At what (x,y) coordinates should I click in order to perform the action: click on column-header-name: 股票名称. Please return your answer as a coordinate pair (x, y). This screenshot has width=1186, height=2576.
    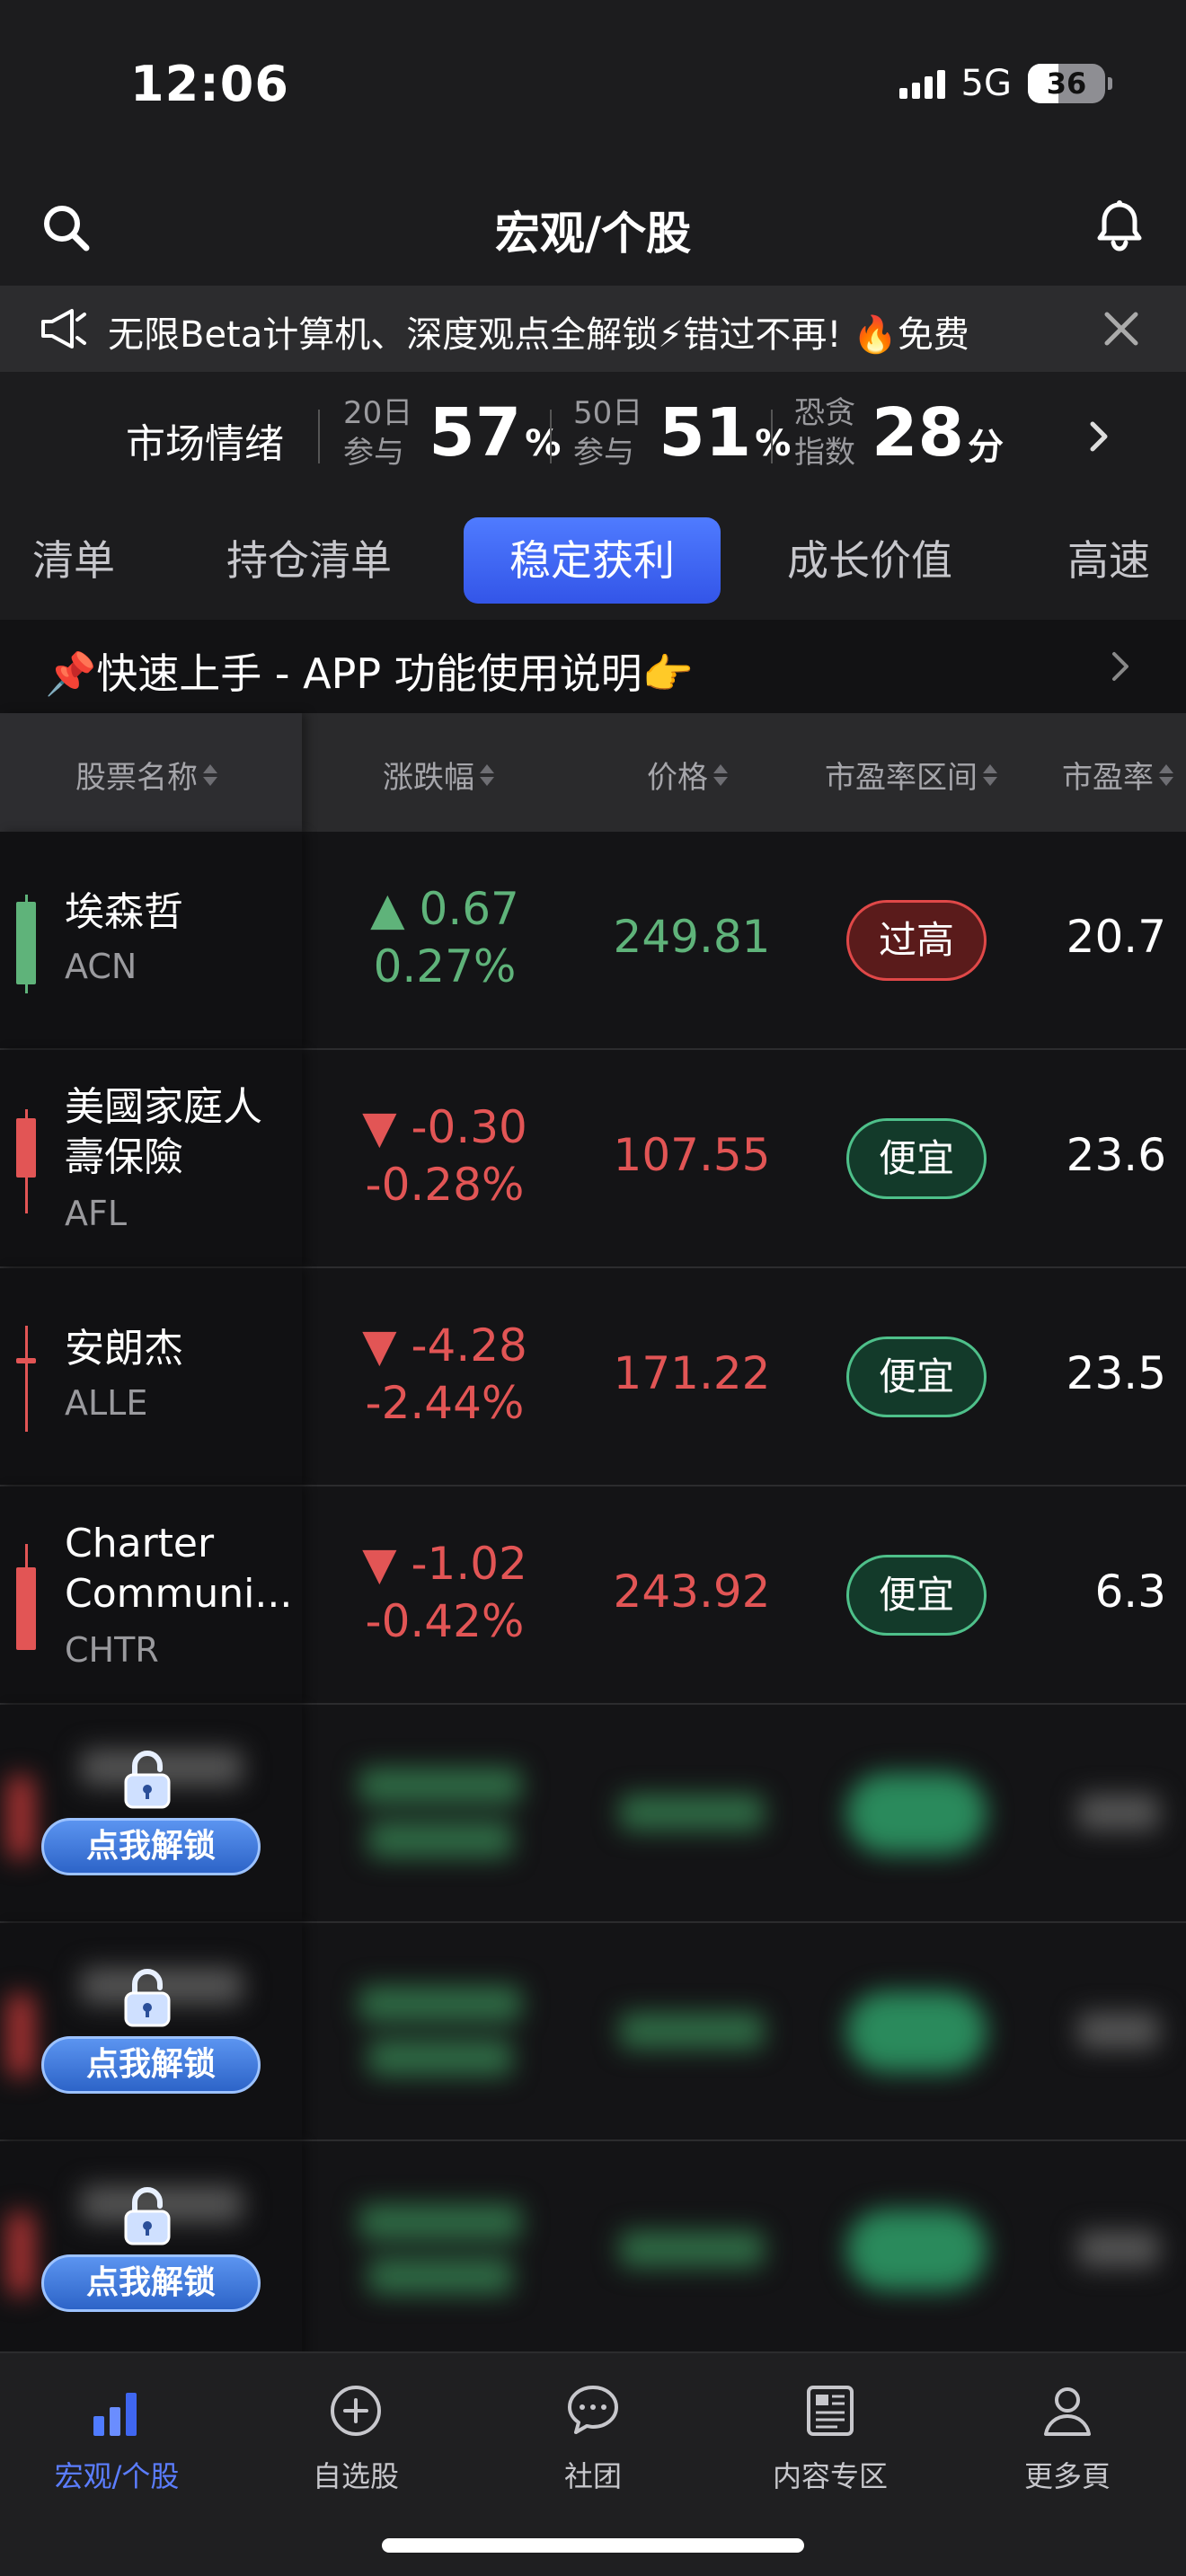
    Looking at the image, I should click on (146, 775).